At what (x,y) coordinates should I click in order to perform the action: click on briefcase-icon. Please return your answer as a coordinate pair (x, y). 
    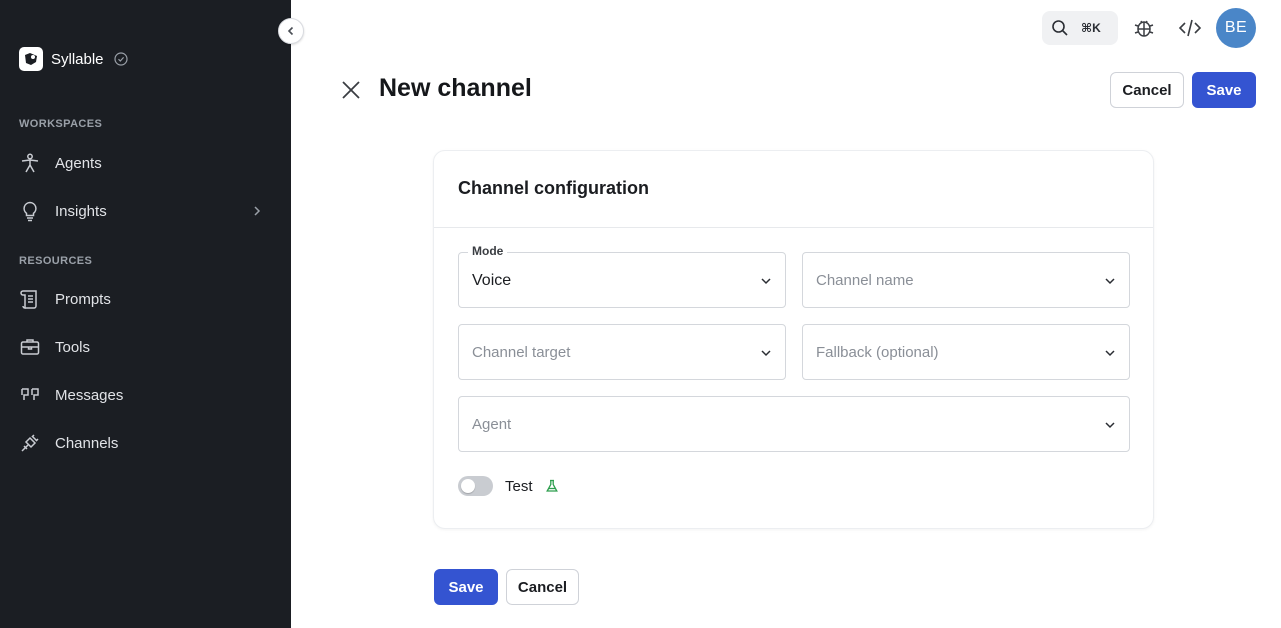
    Looking at the image, I should click on (30, 347).